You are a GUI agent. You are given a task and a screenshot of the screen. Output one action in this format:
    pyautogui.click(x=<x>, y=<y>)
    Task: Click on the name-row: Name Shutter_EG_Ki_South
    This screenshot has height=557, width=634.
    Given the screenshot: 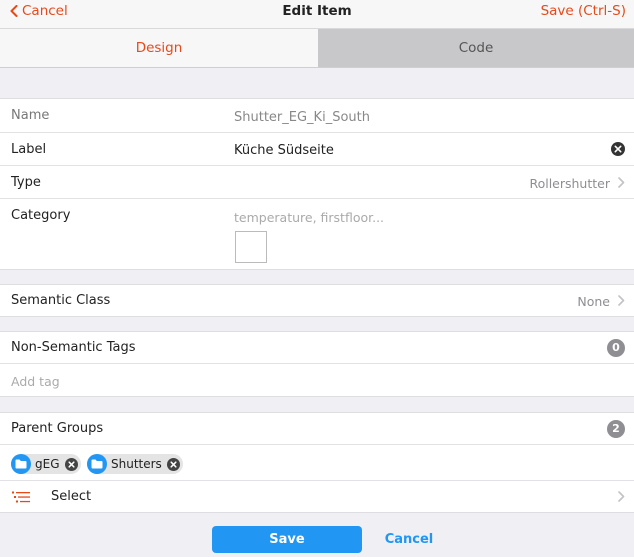 What is the action you would take?
    pyautogui.click(x=317, y=116)
    